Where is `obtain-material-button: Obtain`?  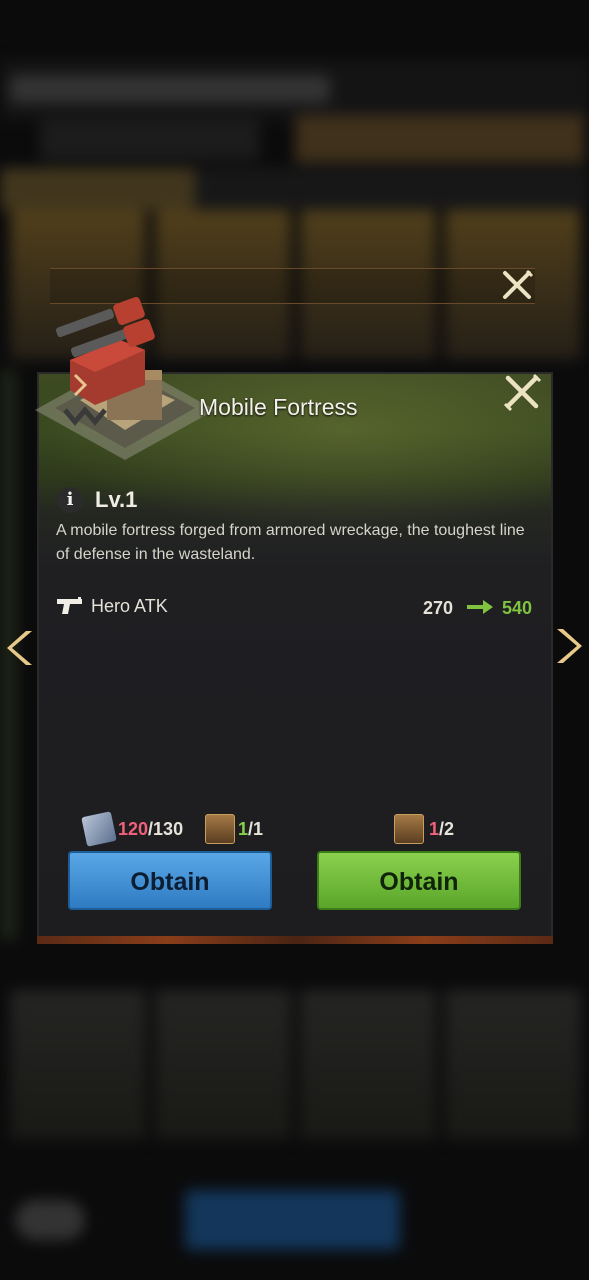 obtain-material-button: Obtain is located at coordinates (170, 880).